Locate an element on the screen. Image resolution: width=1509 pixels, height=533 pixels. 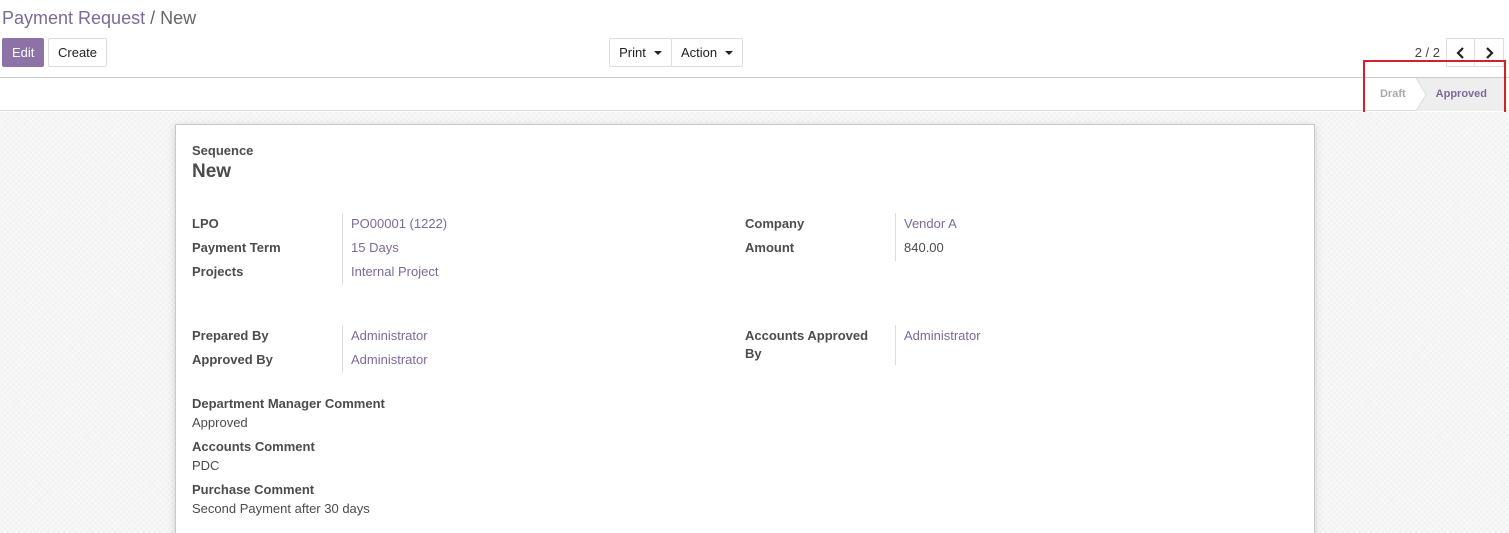
breadcrumb-current: New is located at coordinates (178, 18).